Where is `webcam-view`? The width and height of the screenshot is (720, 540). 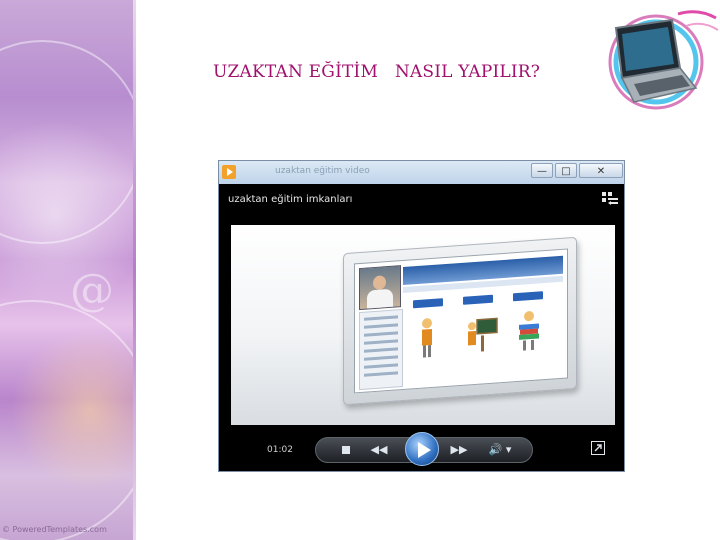
webcam-view is located at coordinates (380, 288).